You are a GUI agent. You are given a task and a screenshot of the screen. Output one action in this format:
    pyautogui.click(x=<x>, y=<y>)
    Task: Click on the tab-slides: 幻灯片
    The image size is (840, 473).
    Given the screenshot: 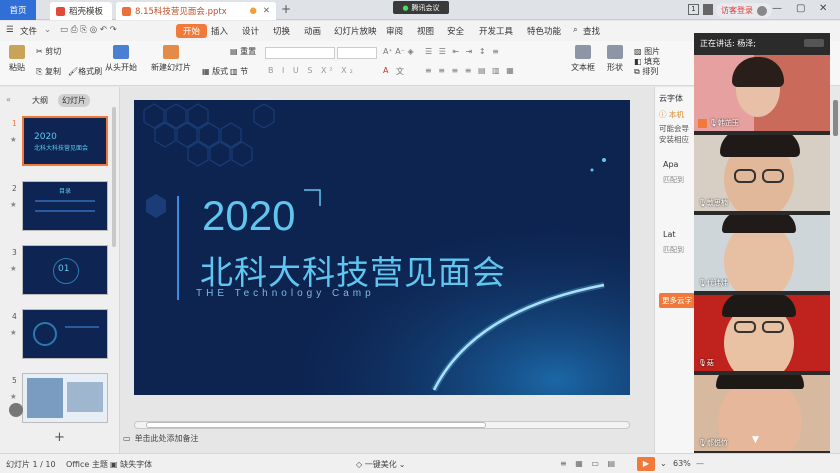 What is the action you would take?
    pyautogui.click(x=74, y=100)
    